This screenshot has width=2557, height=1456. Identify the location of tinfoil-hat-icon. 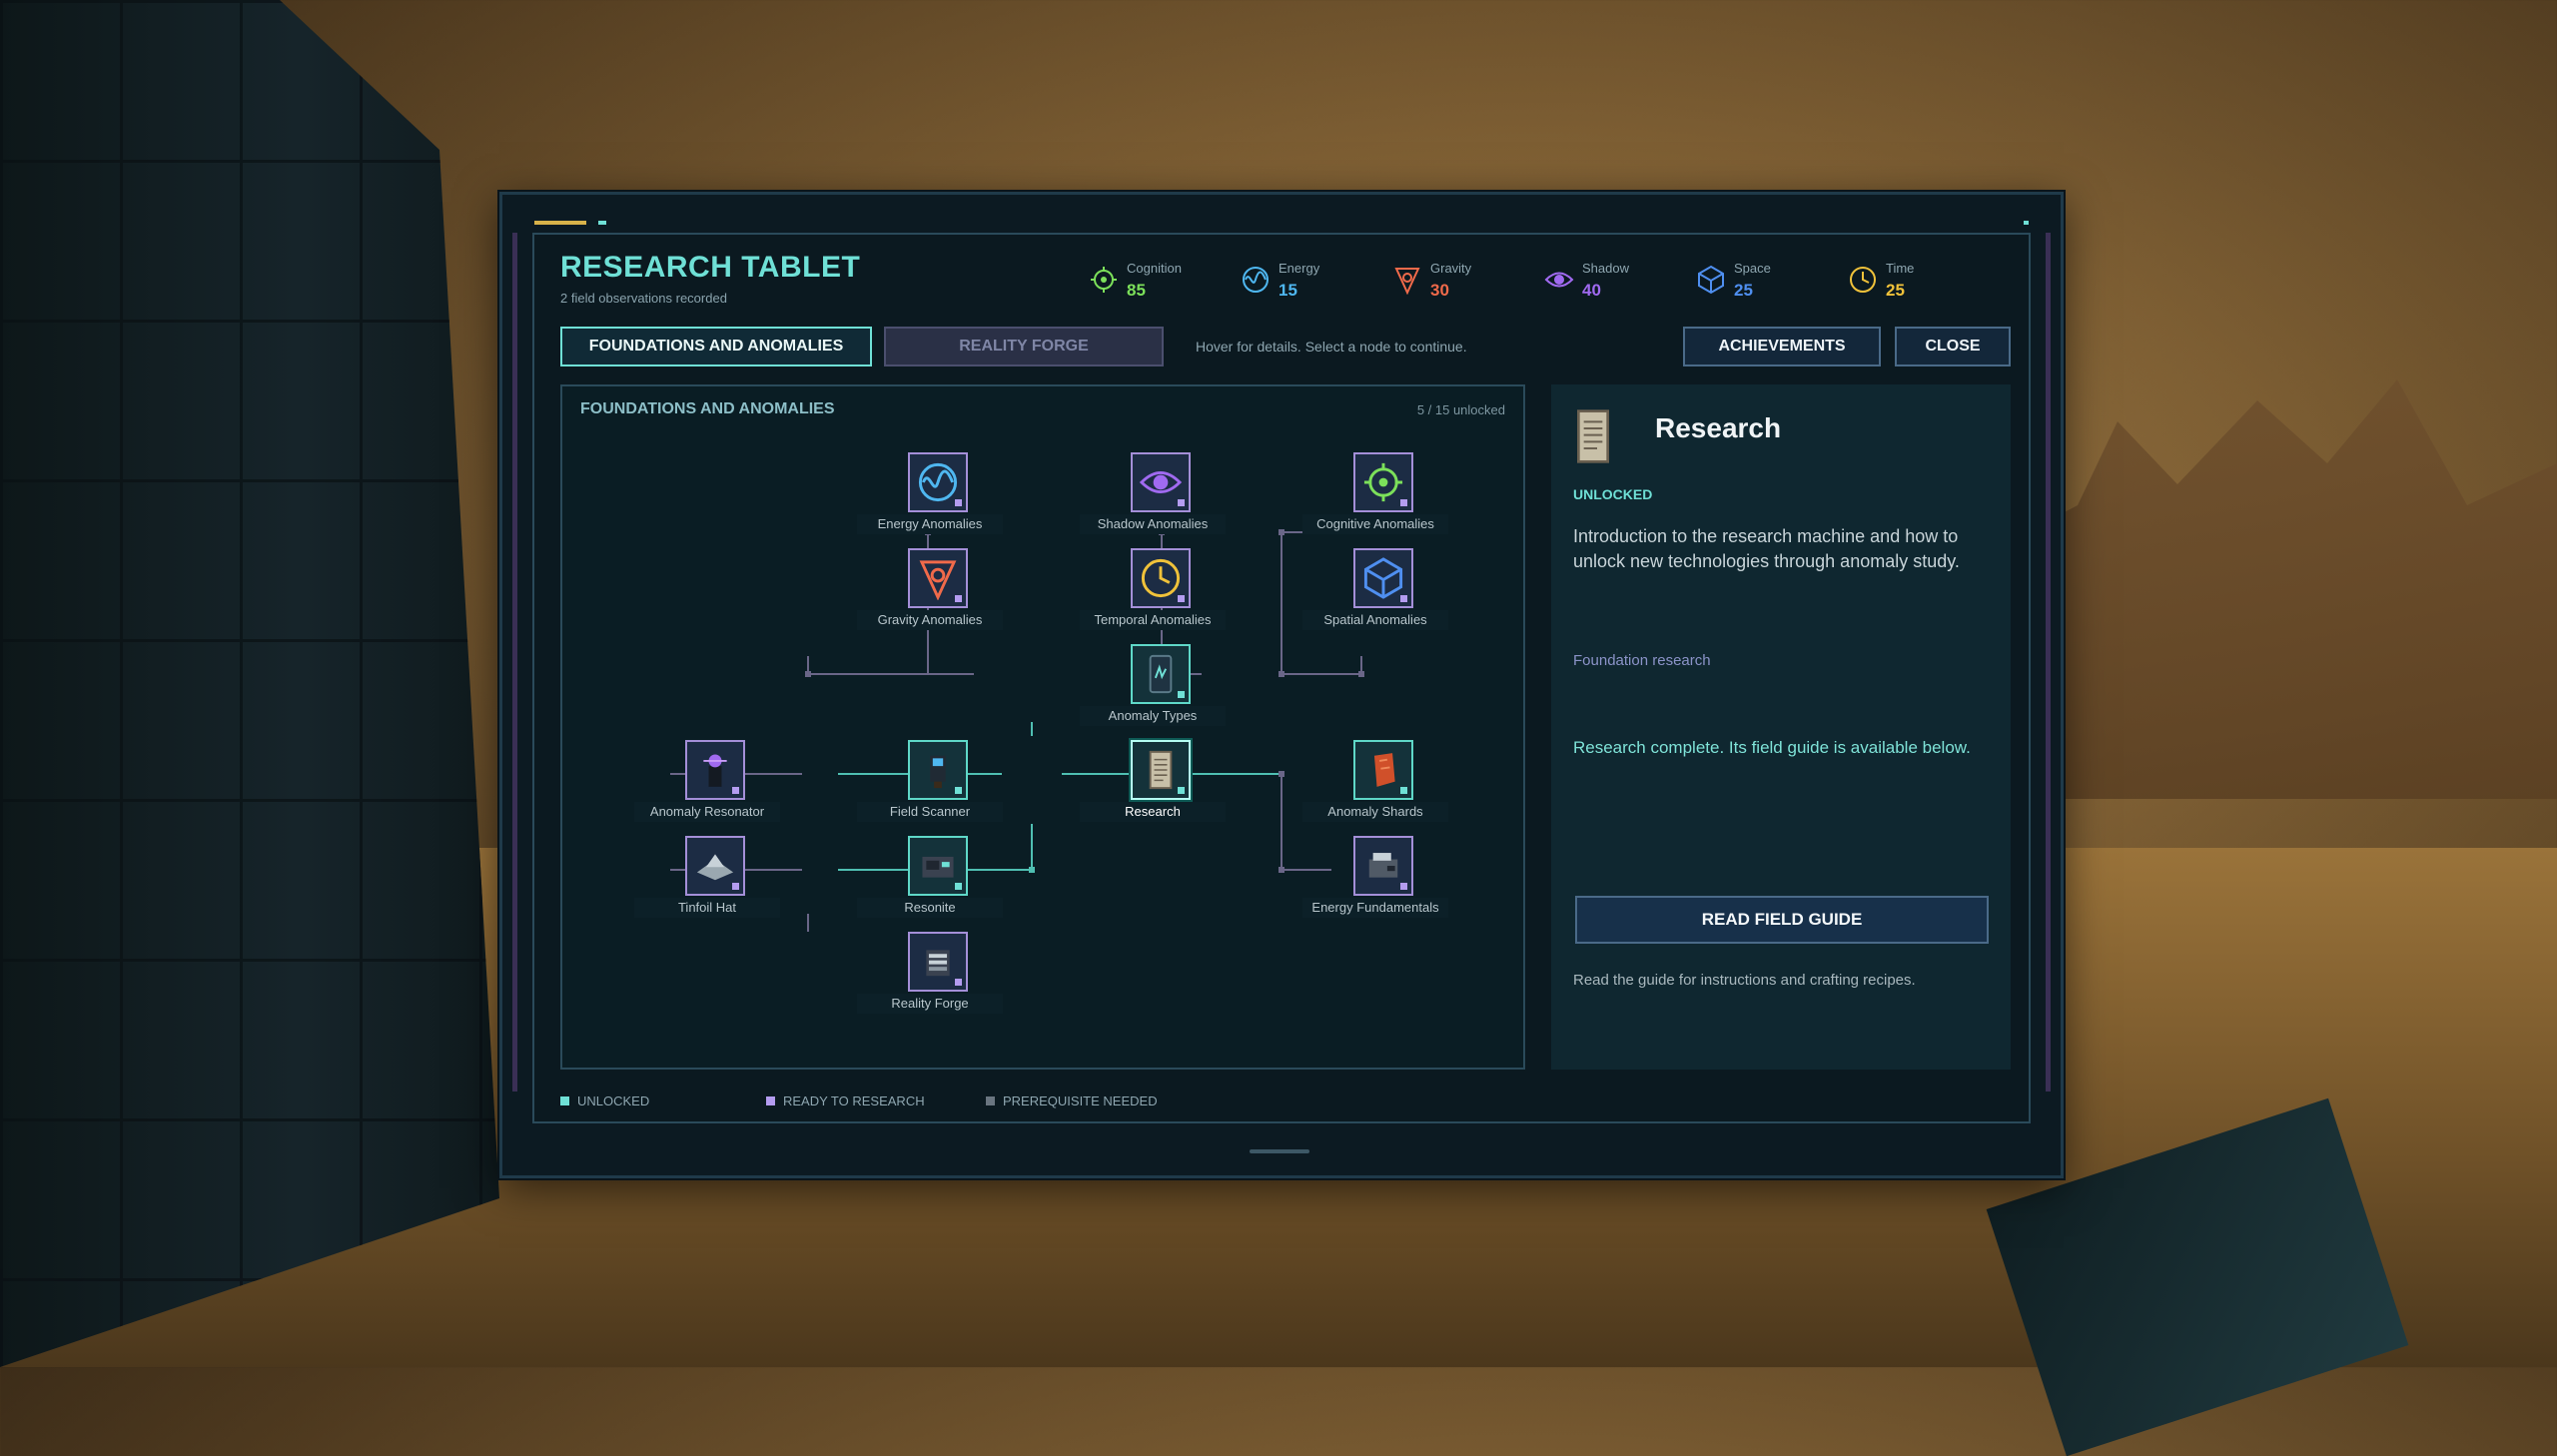
(715, 867).